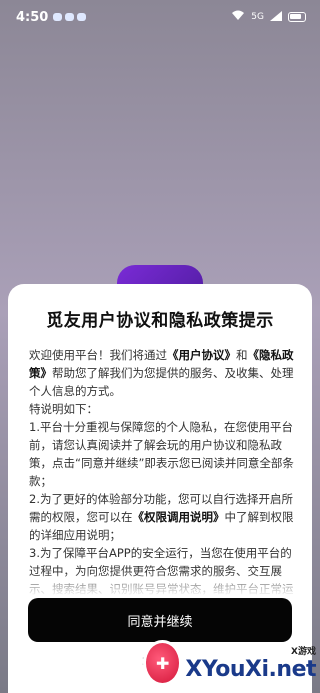 The height and width of the screenshot is (693, 320). Describe the element at coordinates (268, 17) in the screenshot. I see `status-right: 5G` at that location.